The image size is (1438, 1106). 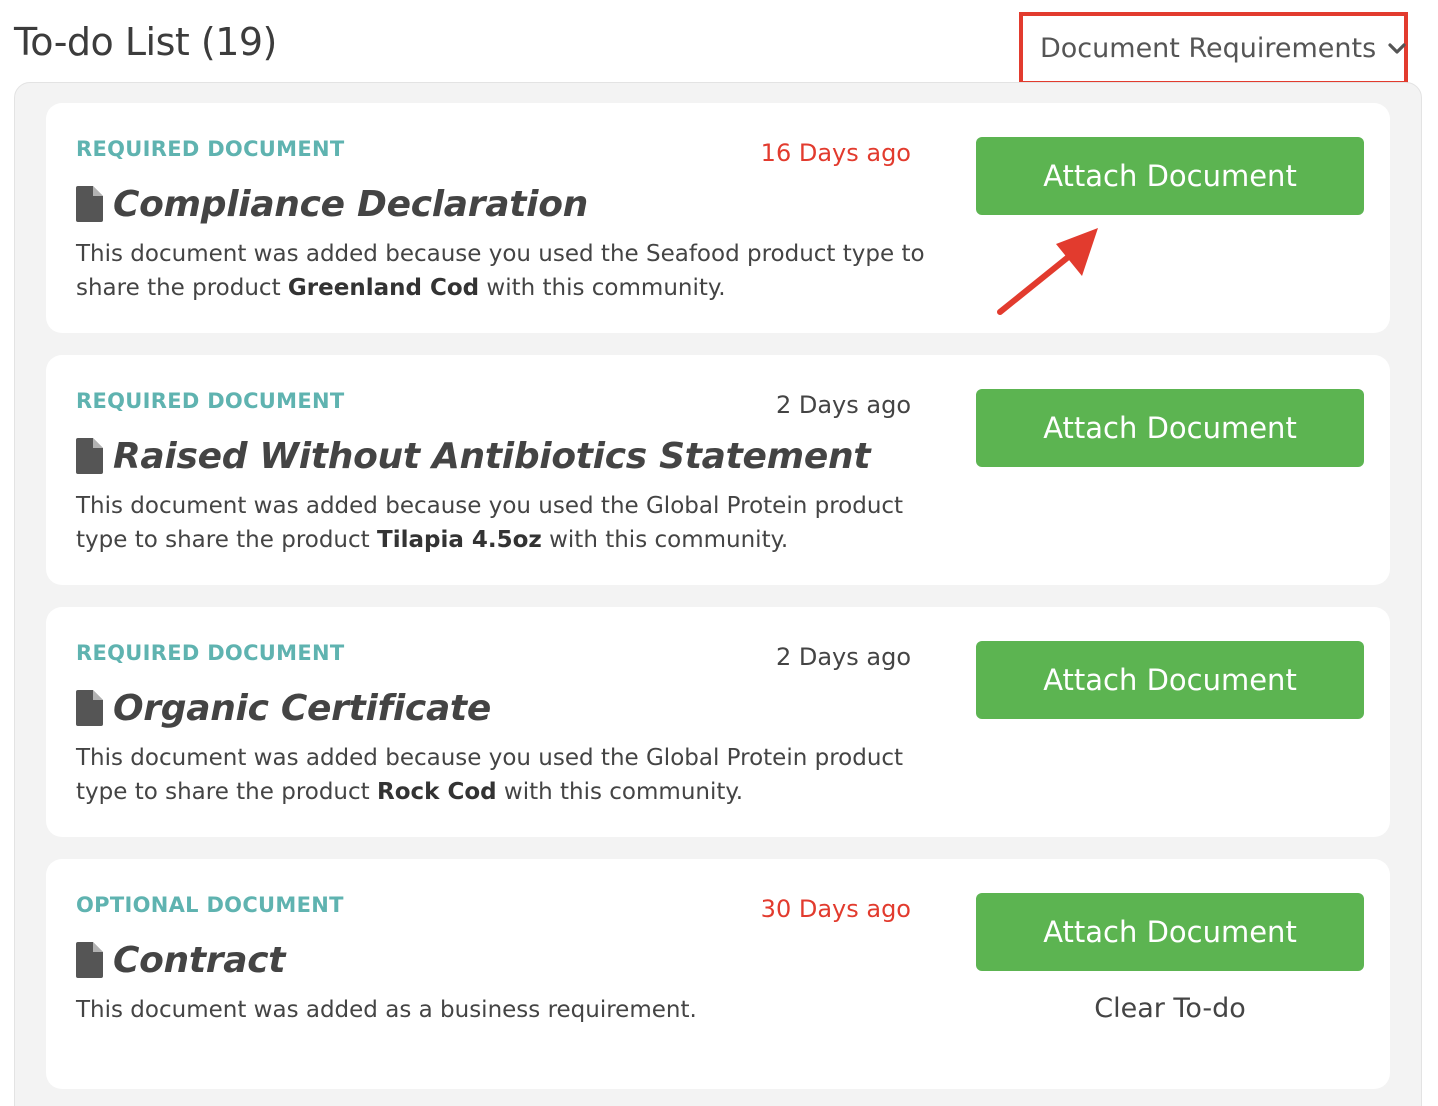 What do you see at coordinates (835, 153) in the screenshot?
I see `todo-age: 16 Days ago` at bounding box center [835, 153].